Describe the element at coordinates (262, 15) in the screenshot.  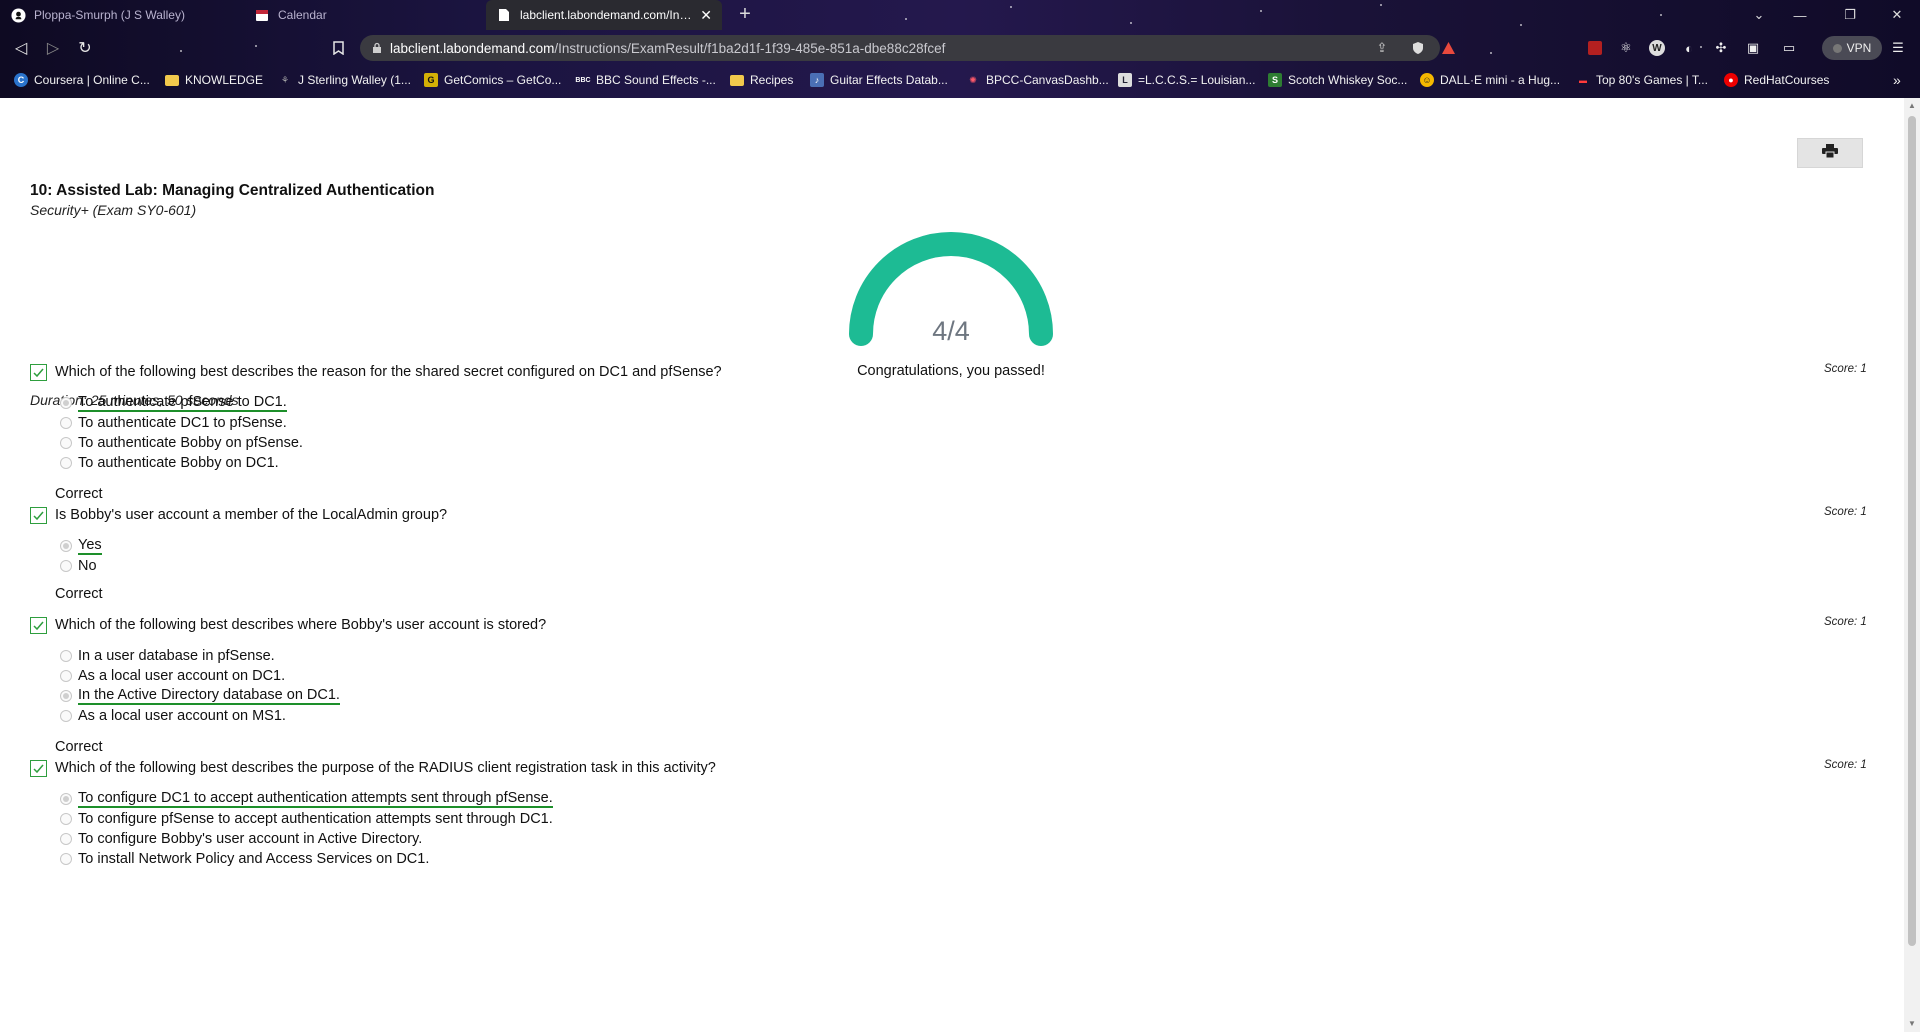
I see `calendar-icon` at that location.